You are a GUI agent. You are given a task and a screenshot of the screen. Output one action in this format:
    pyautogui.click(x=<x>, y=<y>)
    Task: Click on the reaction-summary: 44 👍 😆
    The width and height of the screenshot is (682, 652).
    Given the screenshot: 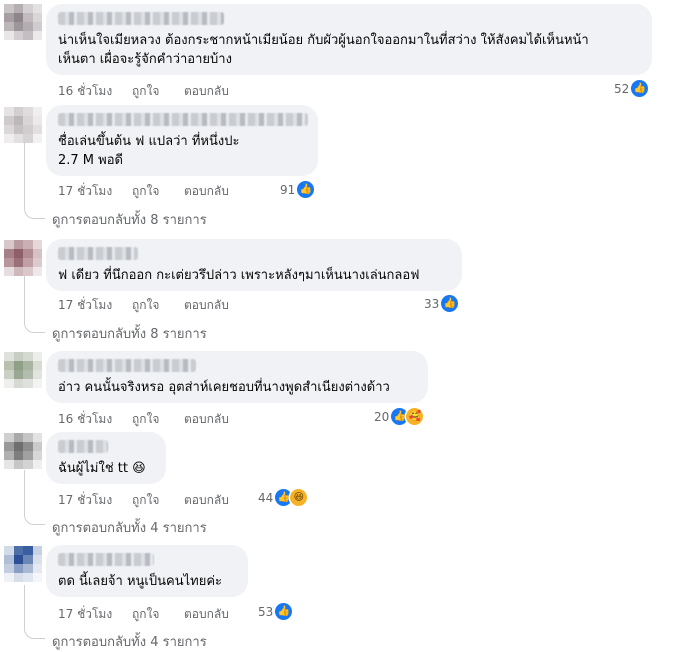 What is the action you would take?
    pyautogui.click(x=283, y=497)
    